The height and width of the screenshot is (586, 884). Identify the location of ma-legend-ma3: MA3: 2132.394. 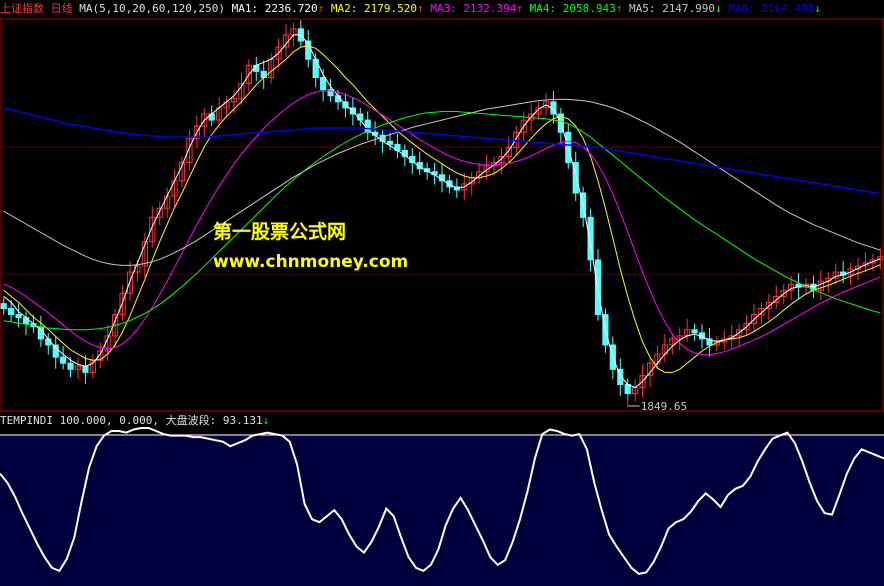
(473, 8).